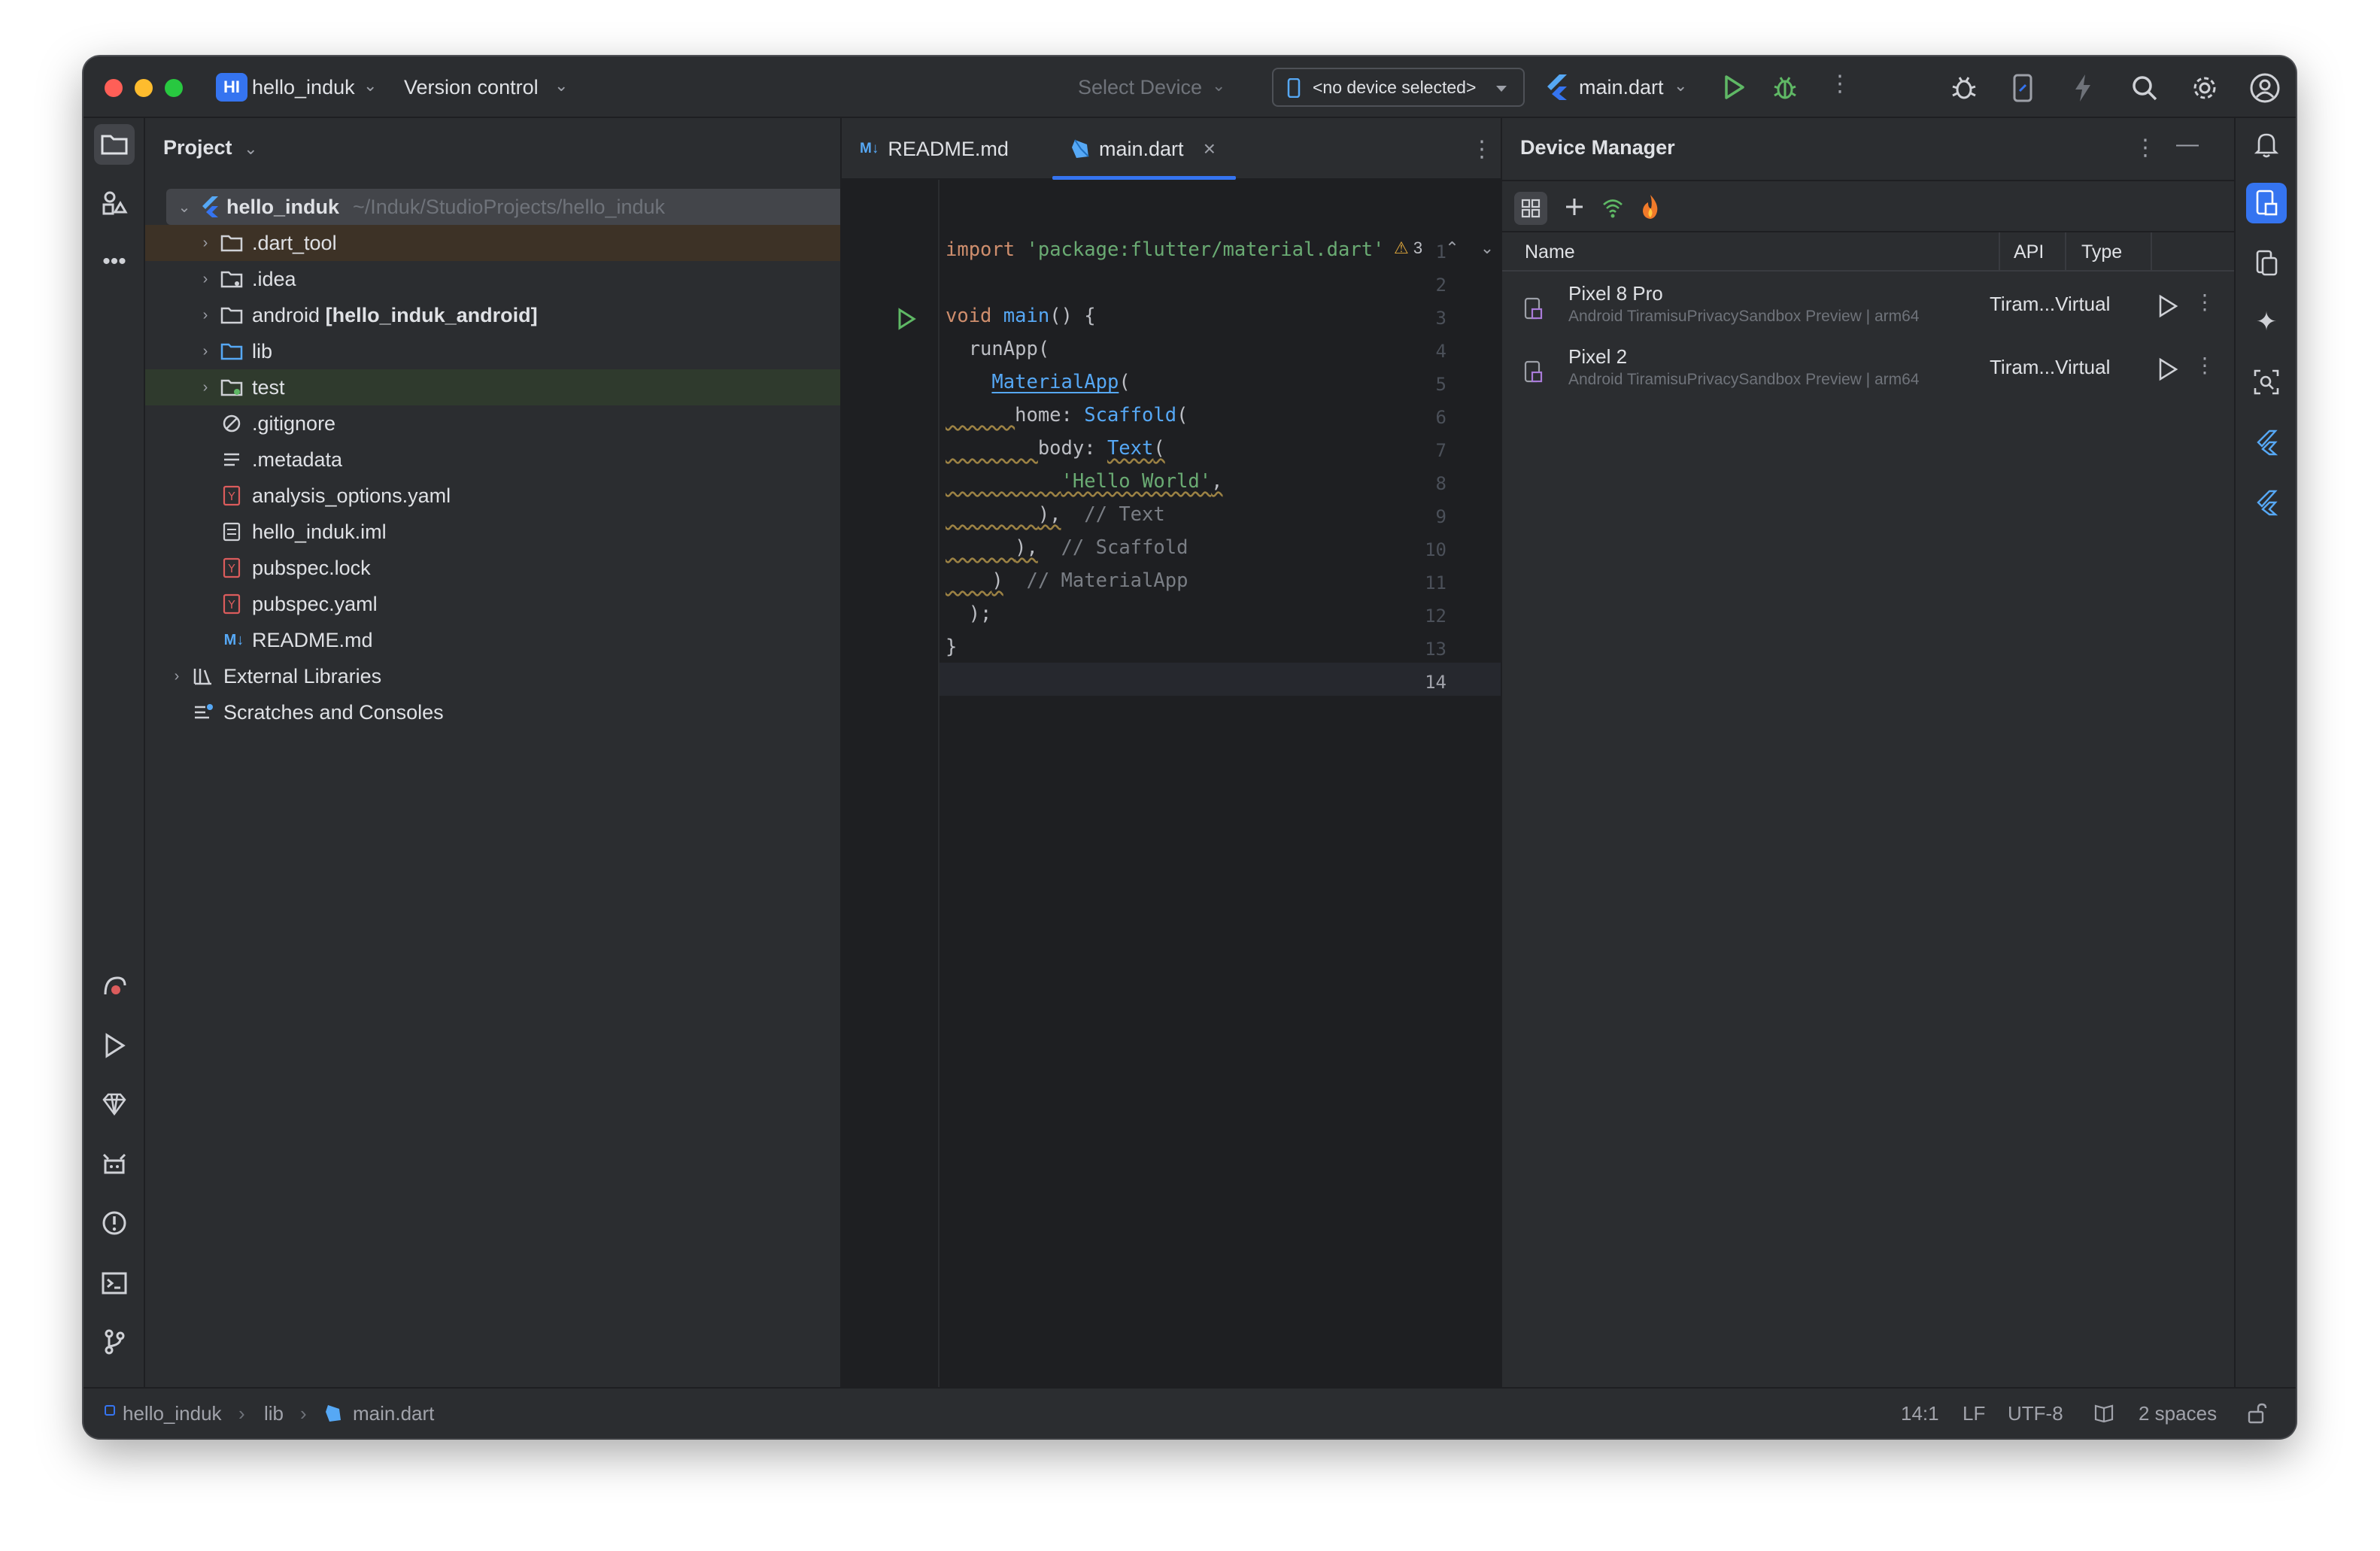  I want to click on tree-item-pubspec-lock: Y pubspec.lock, so click(523, 568).